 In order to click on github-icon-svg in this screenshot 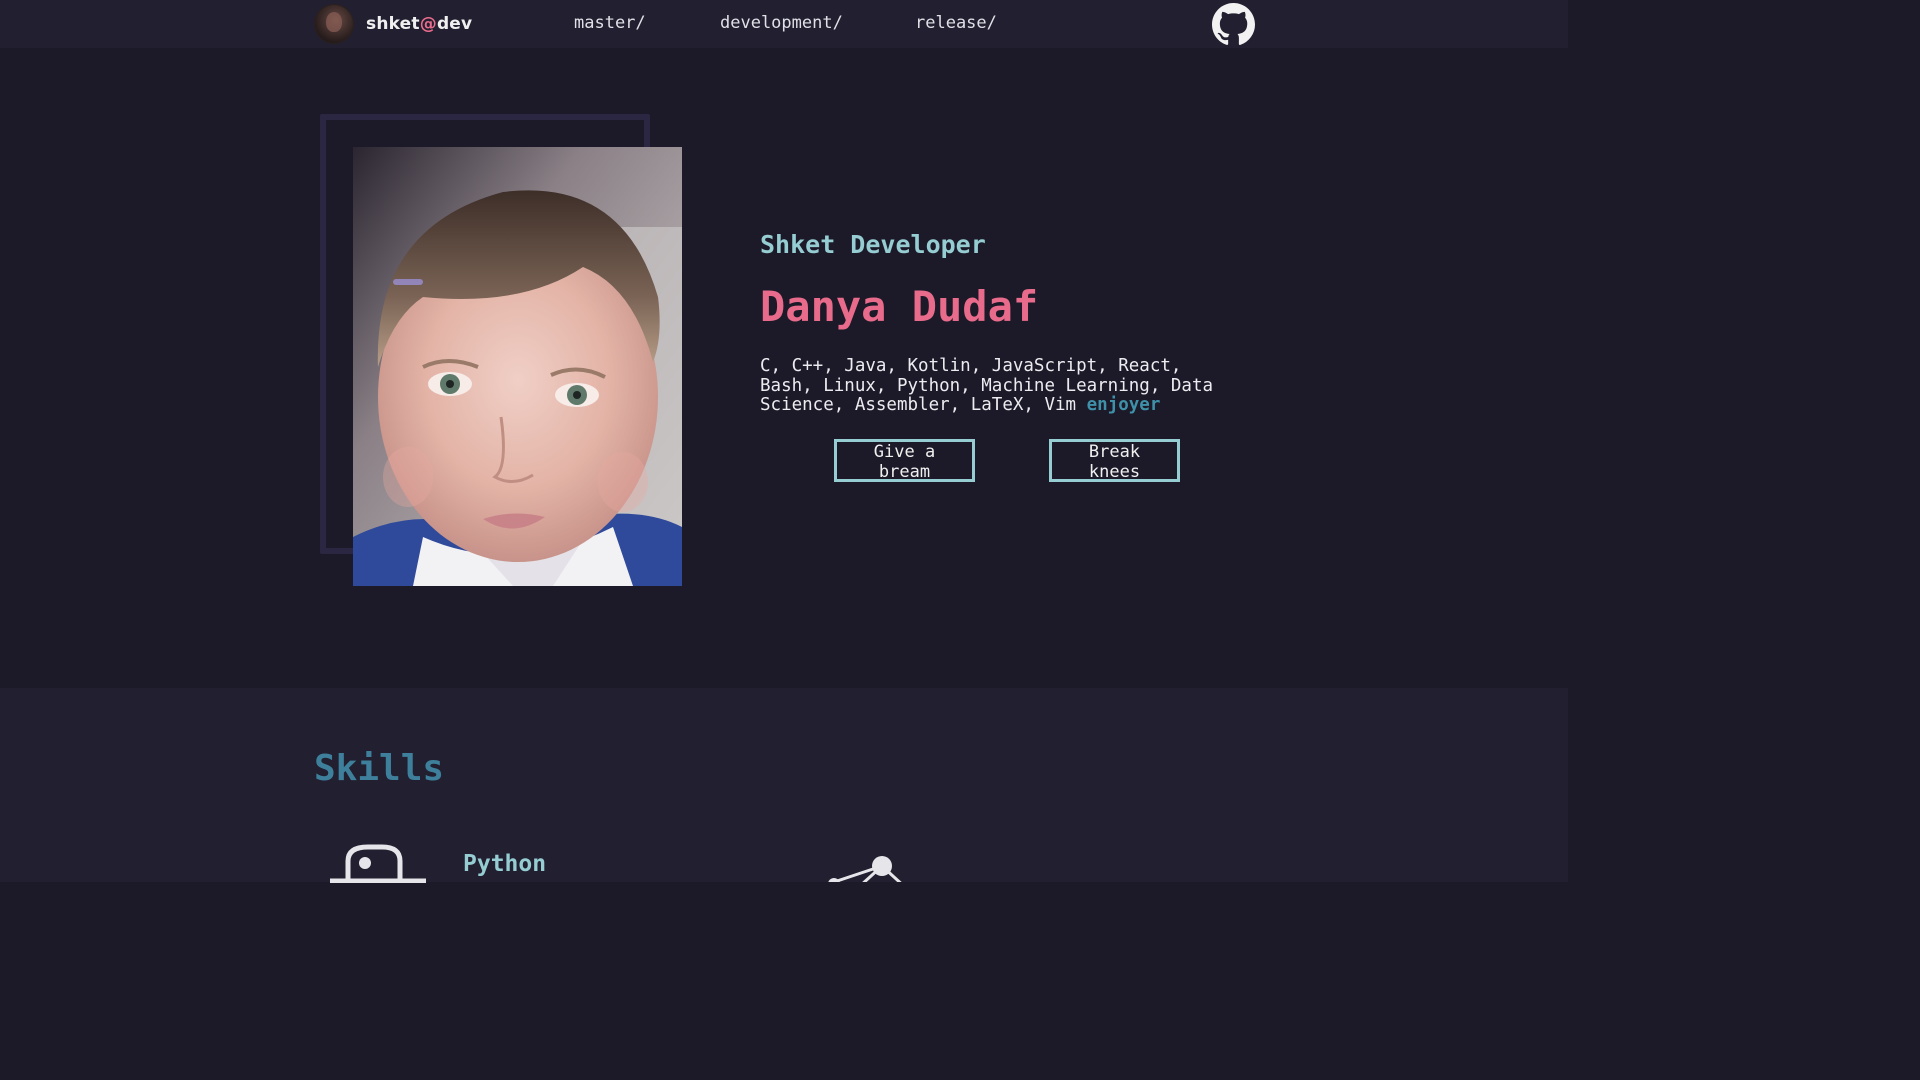, I will do `click(1233, 24)`.